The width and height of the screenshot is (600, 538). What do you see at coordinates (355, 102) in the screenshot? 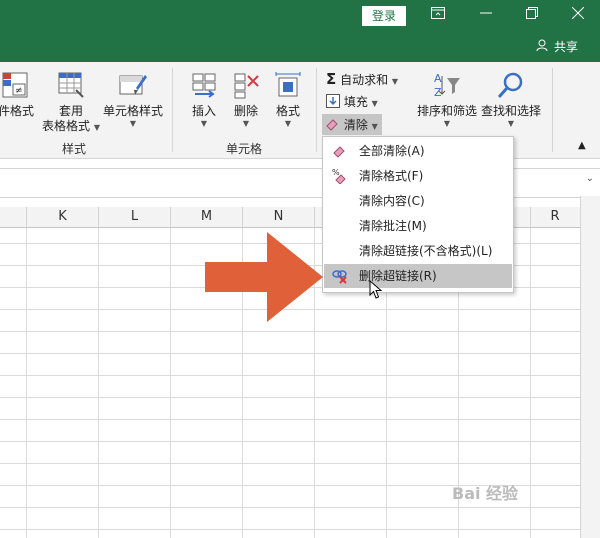
I see `fill-label: 填充` at bounding box center [355, 102].